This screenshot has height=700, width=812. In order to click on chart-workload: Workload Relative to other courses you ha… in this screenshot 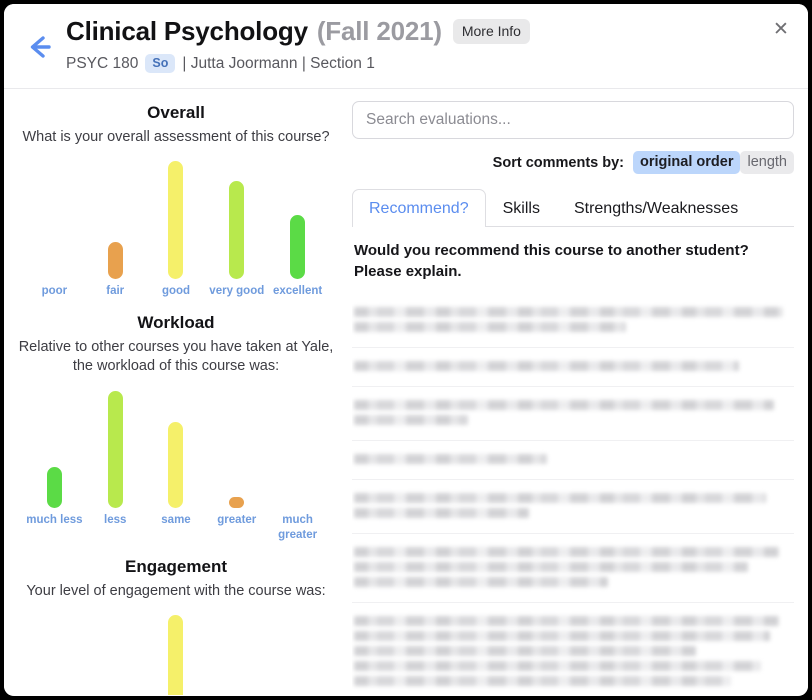, I will do `click(176, 421)`.